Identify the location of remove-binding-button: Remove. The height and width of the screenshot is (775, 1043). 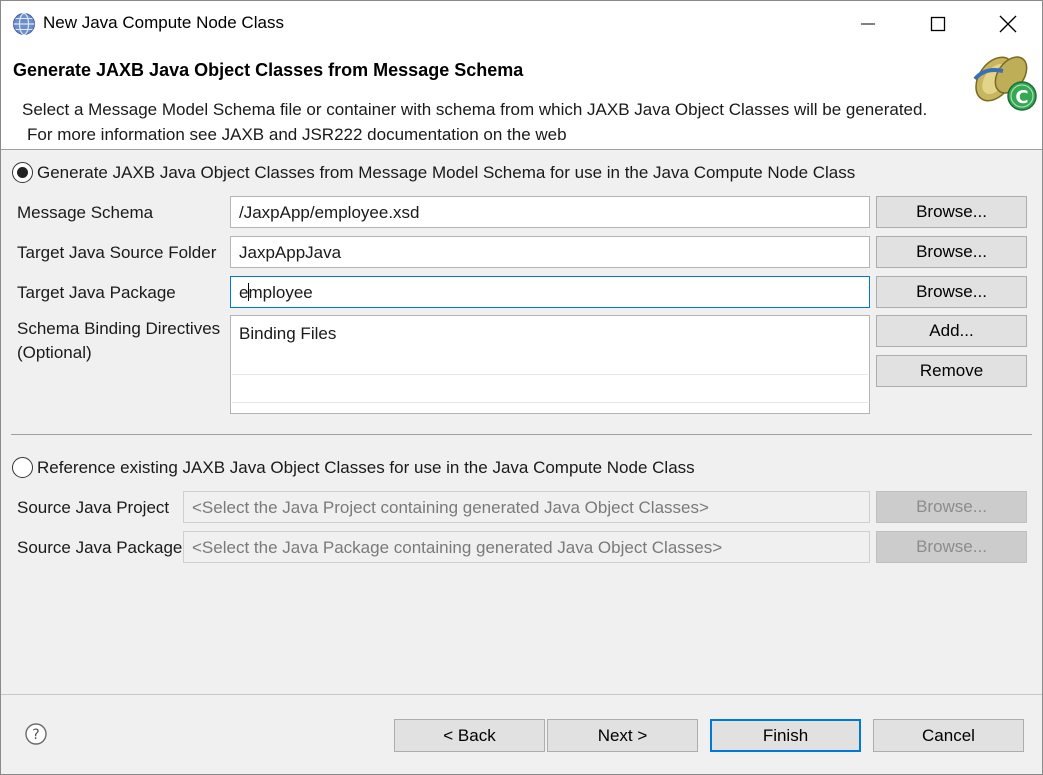
(951, 371).